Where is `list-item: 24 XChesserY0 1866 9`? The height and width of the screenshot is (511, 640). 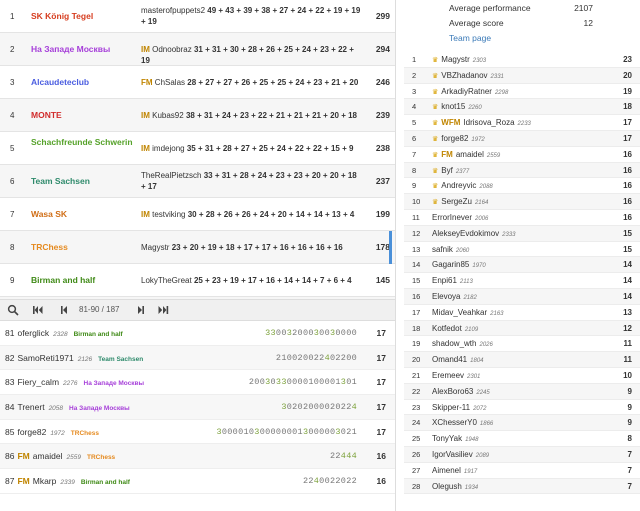
list-item: 24 XChesserY0 1866 9 is located at coordinates (522, 423).